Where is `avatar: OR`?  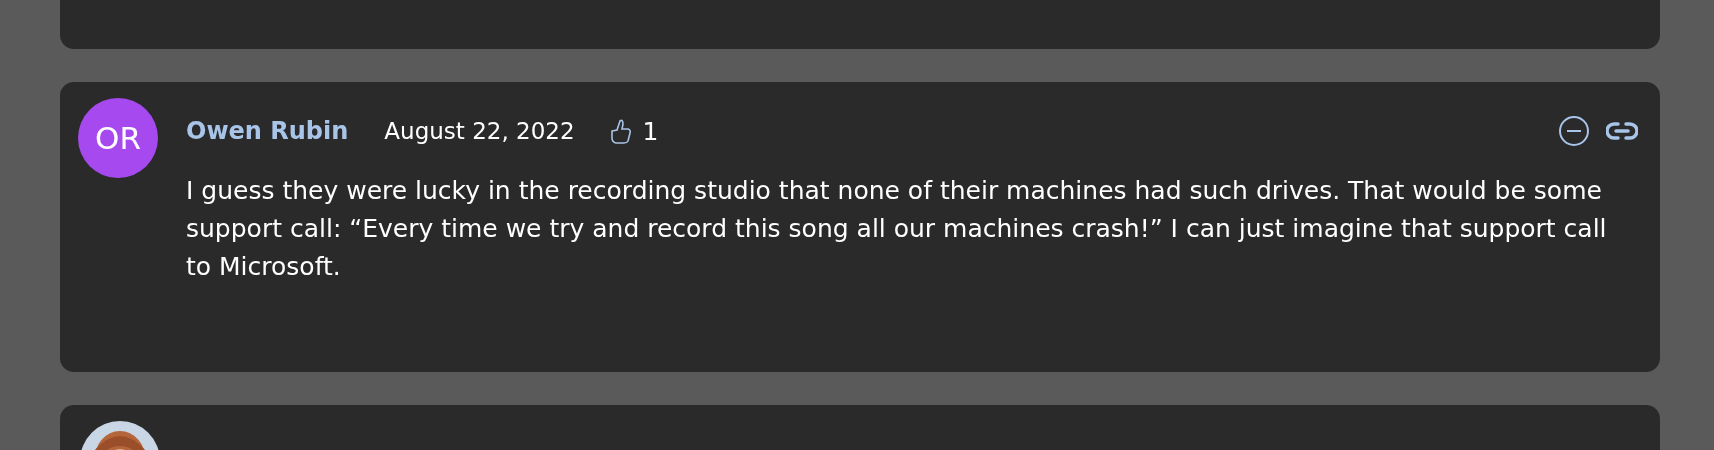
avatar: OR is located at coordinates (118, 138).